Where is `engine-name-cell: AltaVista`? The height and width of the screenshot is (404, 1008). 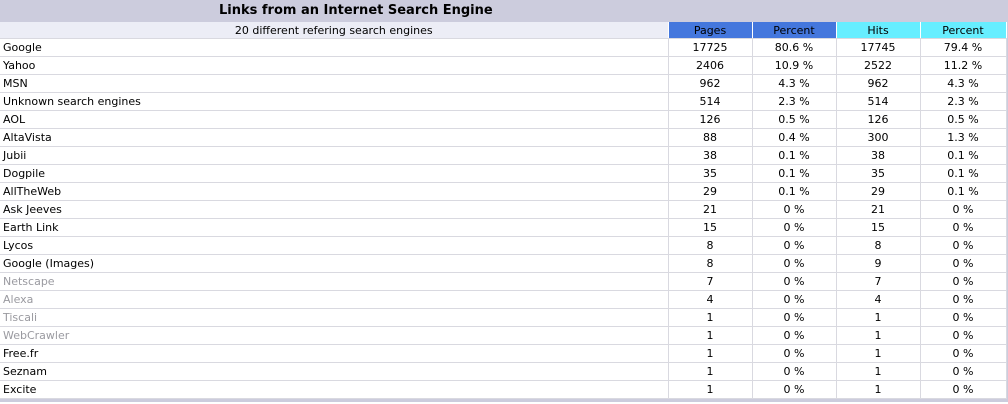
engine-name-cell: AltaVista is located at coordinates (334, 137).